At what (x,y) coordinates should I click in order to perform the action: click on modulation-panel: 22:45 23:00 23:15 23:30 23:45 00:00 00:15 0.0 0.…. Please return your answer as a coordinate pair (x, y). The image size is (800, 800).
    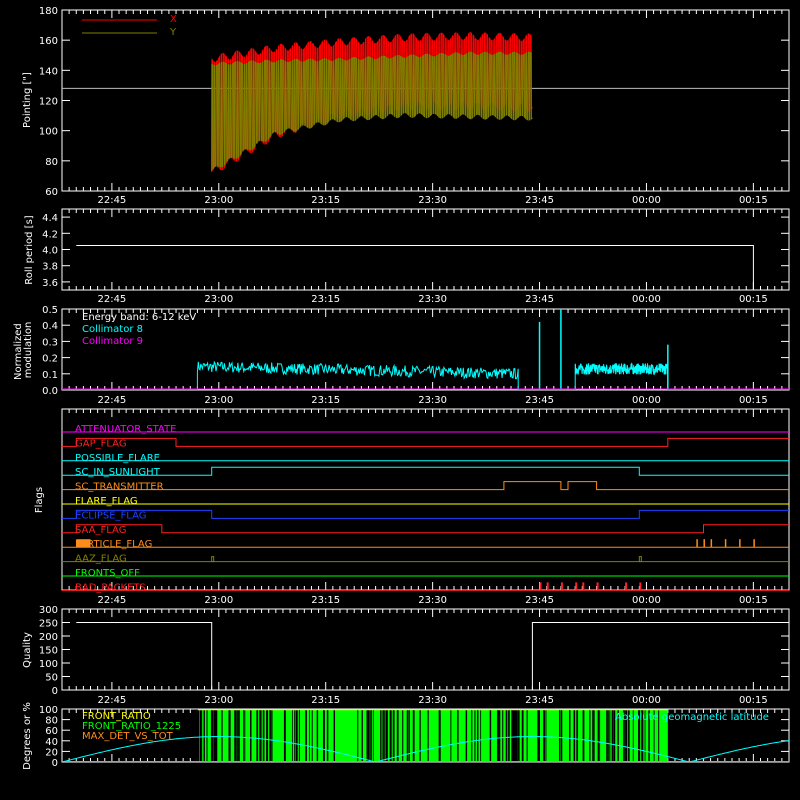
    Looking at the image, I should click on (401, 355).